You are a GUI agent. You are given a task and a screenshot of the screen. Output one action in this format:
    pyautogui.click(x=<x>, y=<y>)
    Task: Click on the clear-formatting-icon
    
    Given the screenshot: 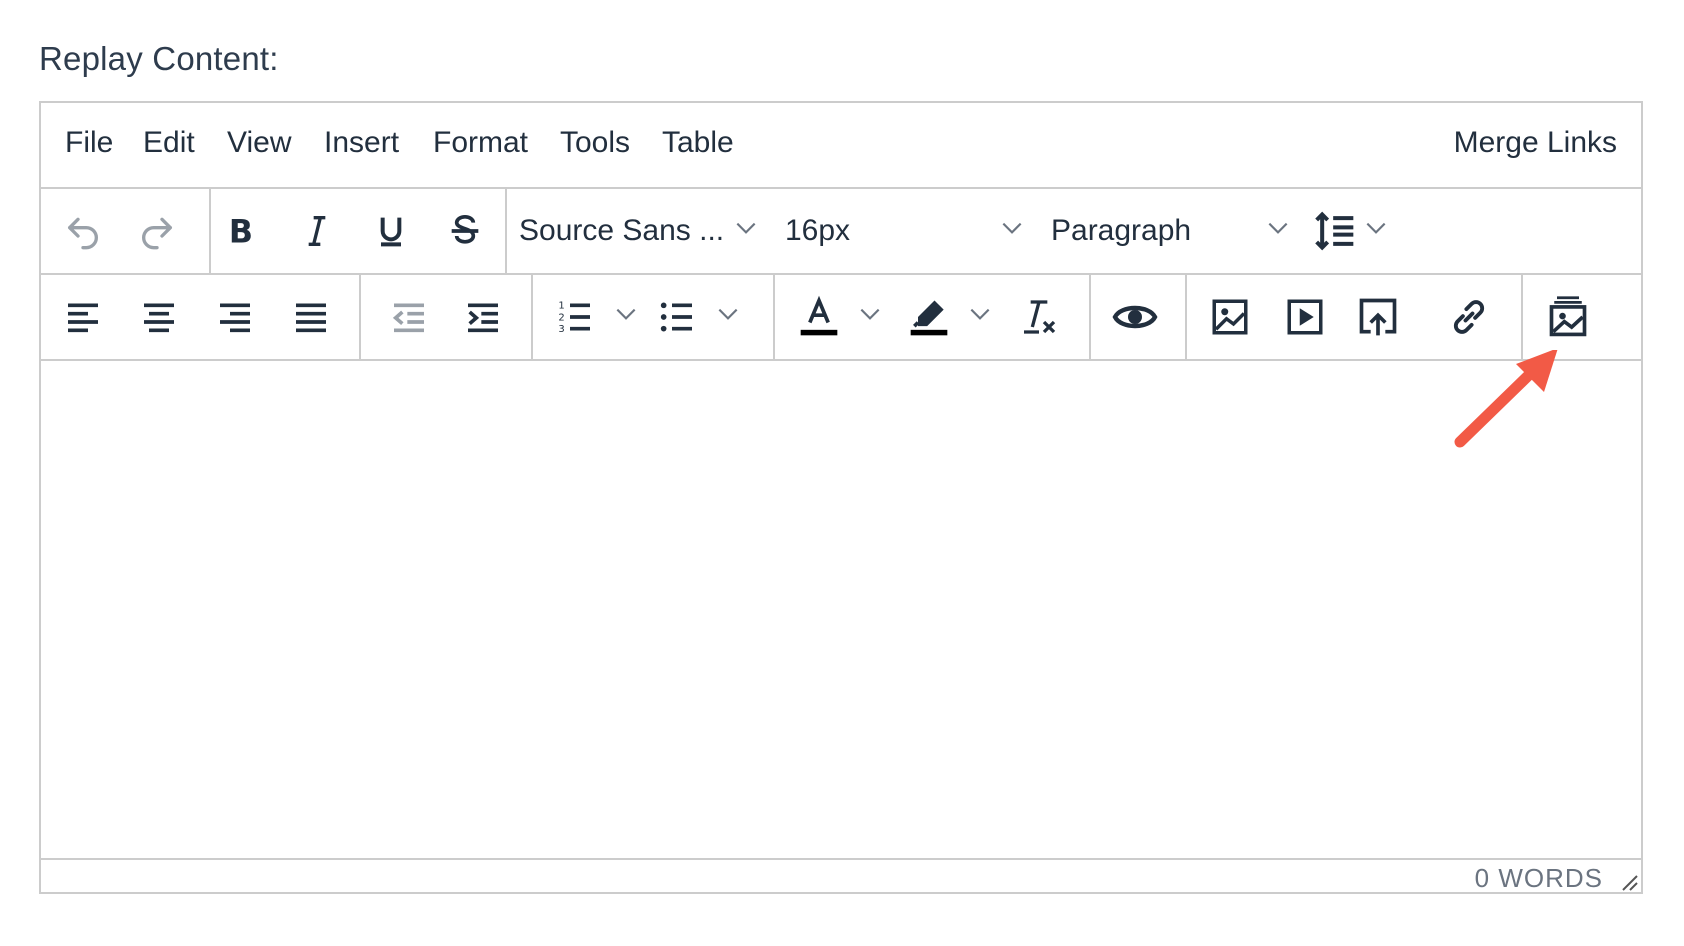 What is the action you would take?
    pyautogui.click(x=1040, y=317)
    